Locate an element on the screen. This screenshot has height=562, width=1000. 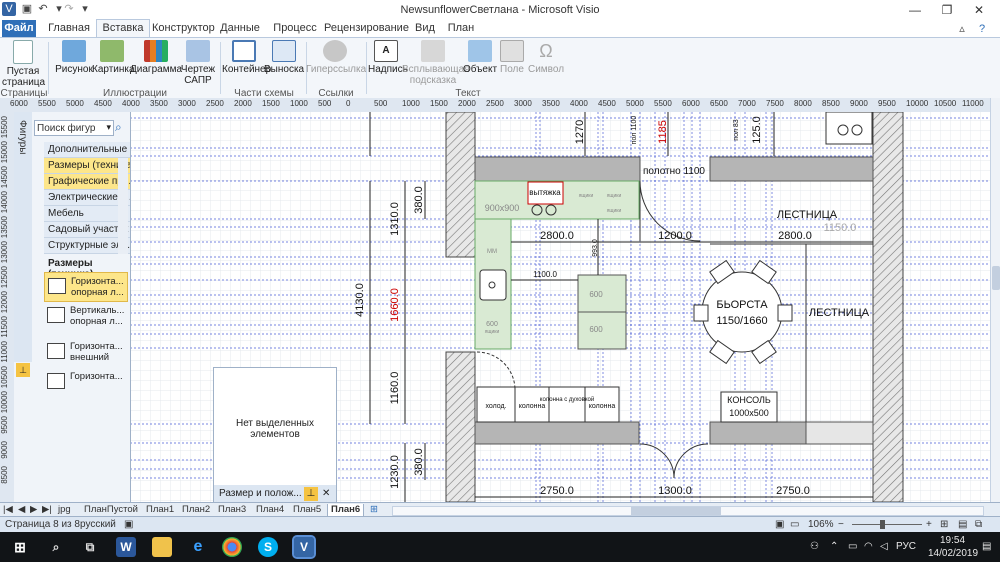
wall-right is located at coordinates (888, 307).